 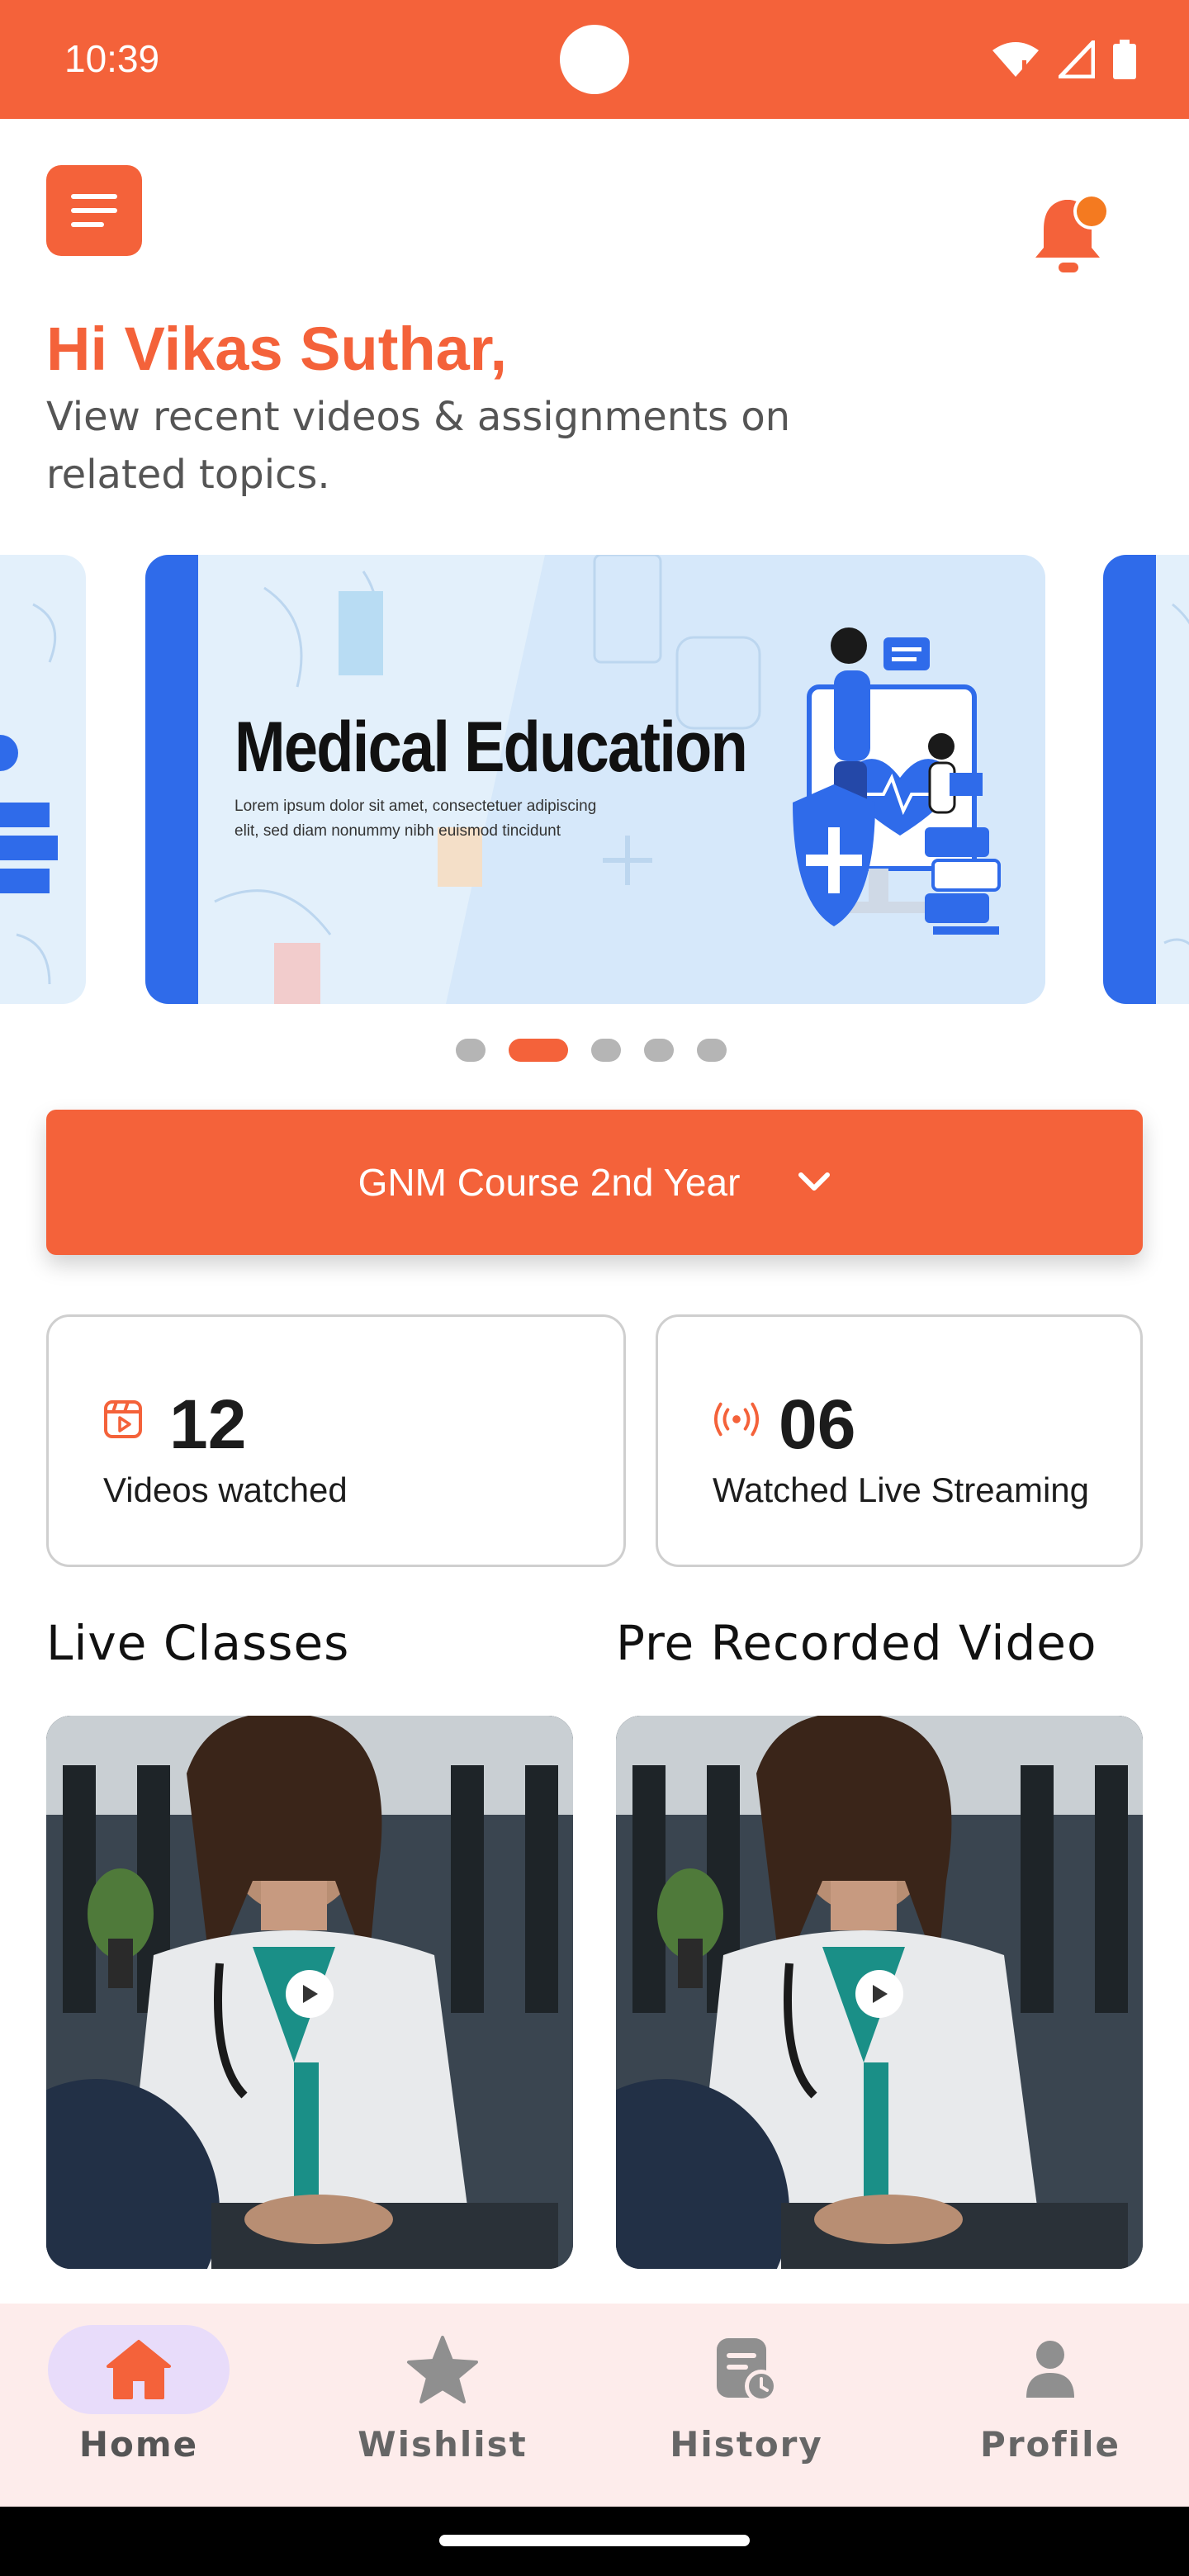 What do you see at coordinates (549, 1182) in the screenshot?
I see `course-selector-label: GNM Course 2nd Year` at bounding box center [549, 1182].